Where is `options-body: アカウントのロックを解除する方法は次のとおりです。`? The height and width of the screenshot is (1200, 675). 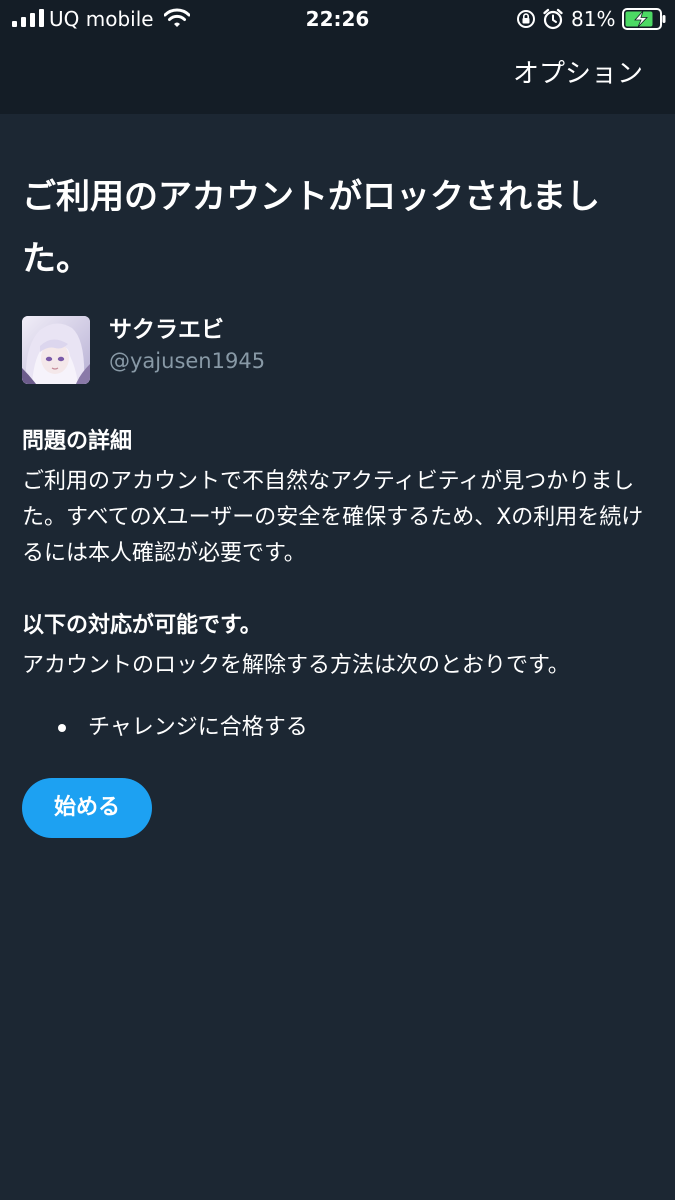
options-body: アカウントのロックを解除する方法は次のとおりです。 is located at coordinates (296, 665).